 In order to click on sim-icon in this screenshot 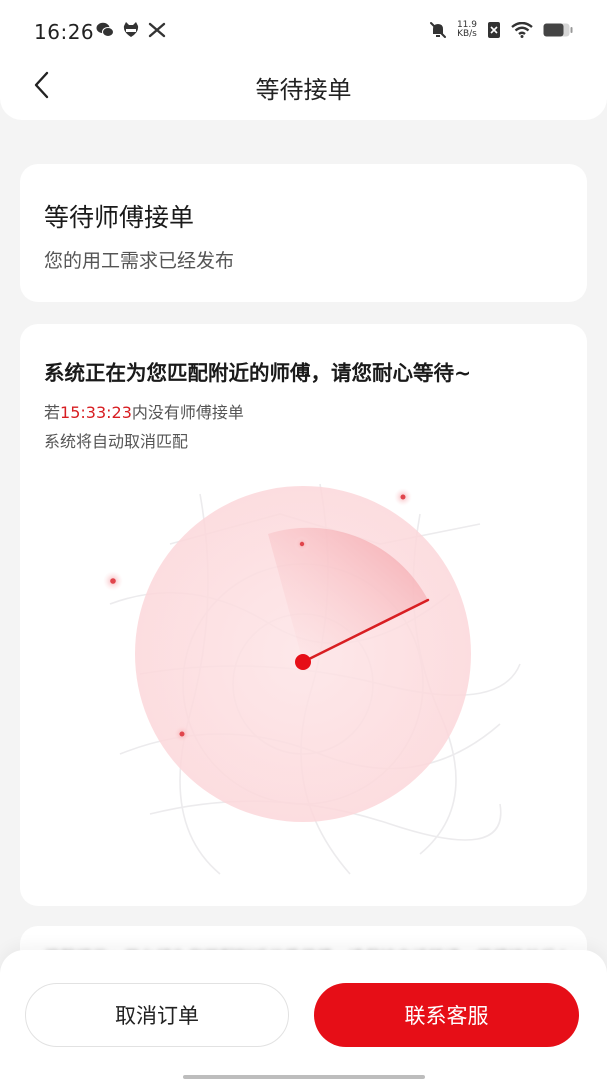, I will do `click(494, 30)`.